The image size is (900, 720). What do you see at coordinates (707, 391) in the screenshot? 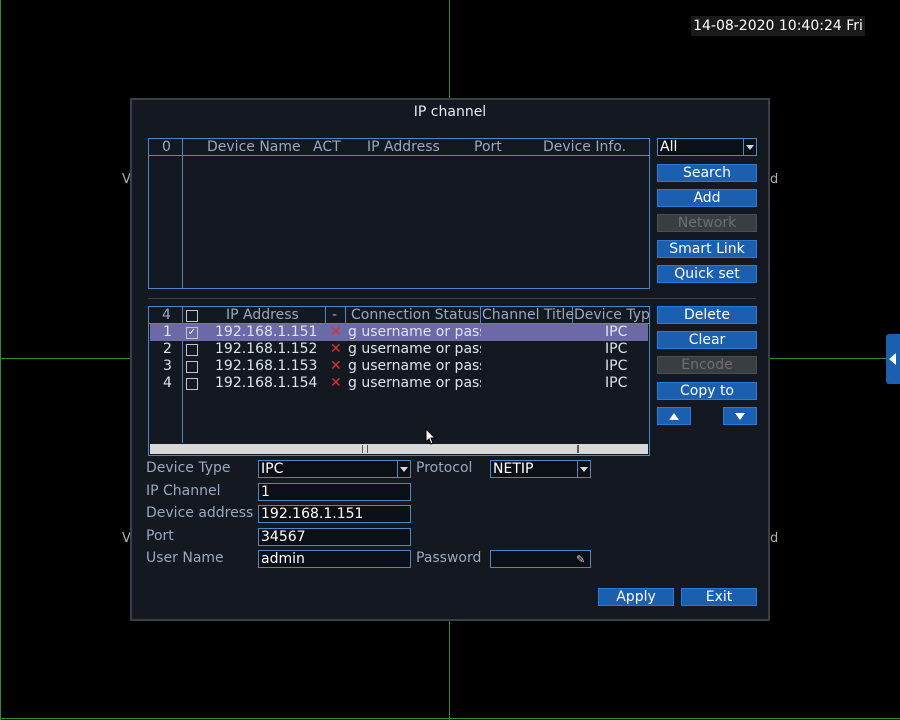
I see `copy-to-button: Copy to` at bounding box center [707, 391].